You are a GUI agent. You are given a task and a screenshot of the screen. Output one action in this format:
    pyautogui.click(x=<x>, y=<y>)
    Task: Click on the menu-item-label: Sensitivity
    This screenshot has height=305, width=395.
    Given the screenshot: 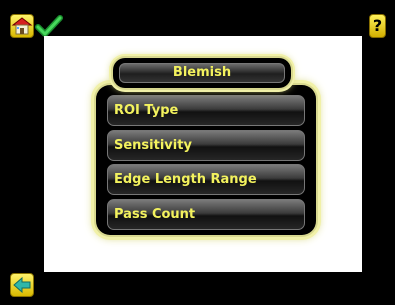 What is the action you would take?
    pyautogui.click(x=153, y=145)
    